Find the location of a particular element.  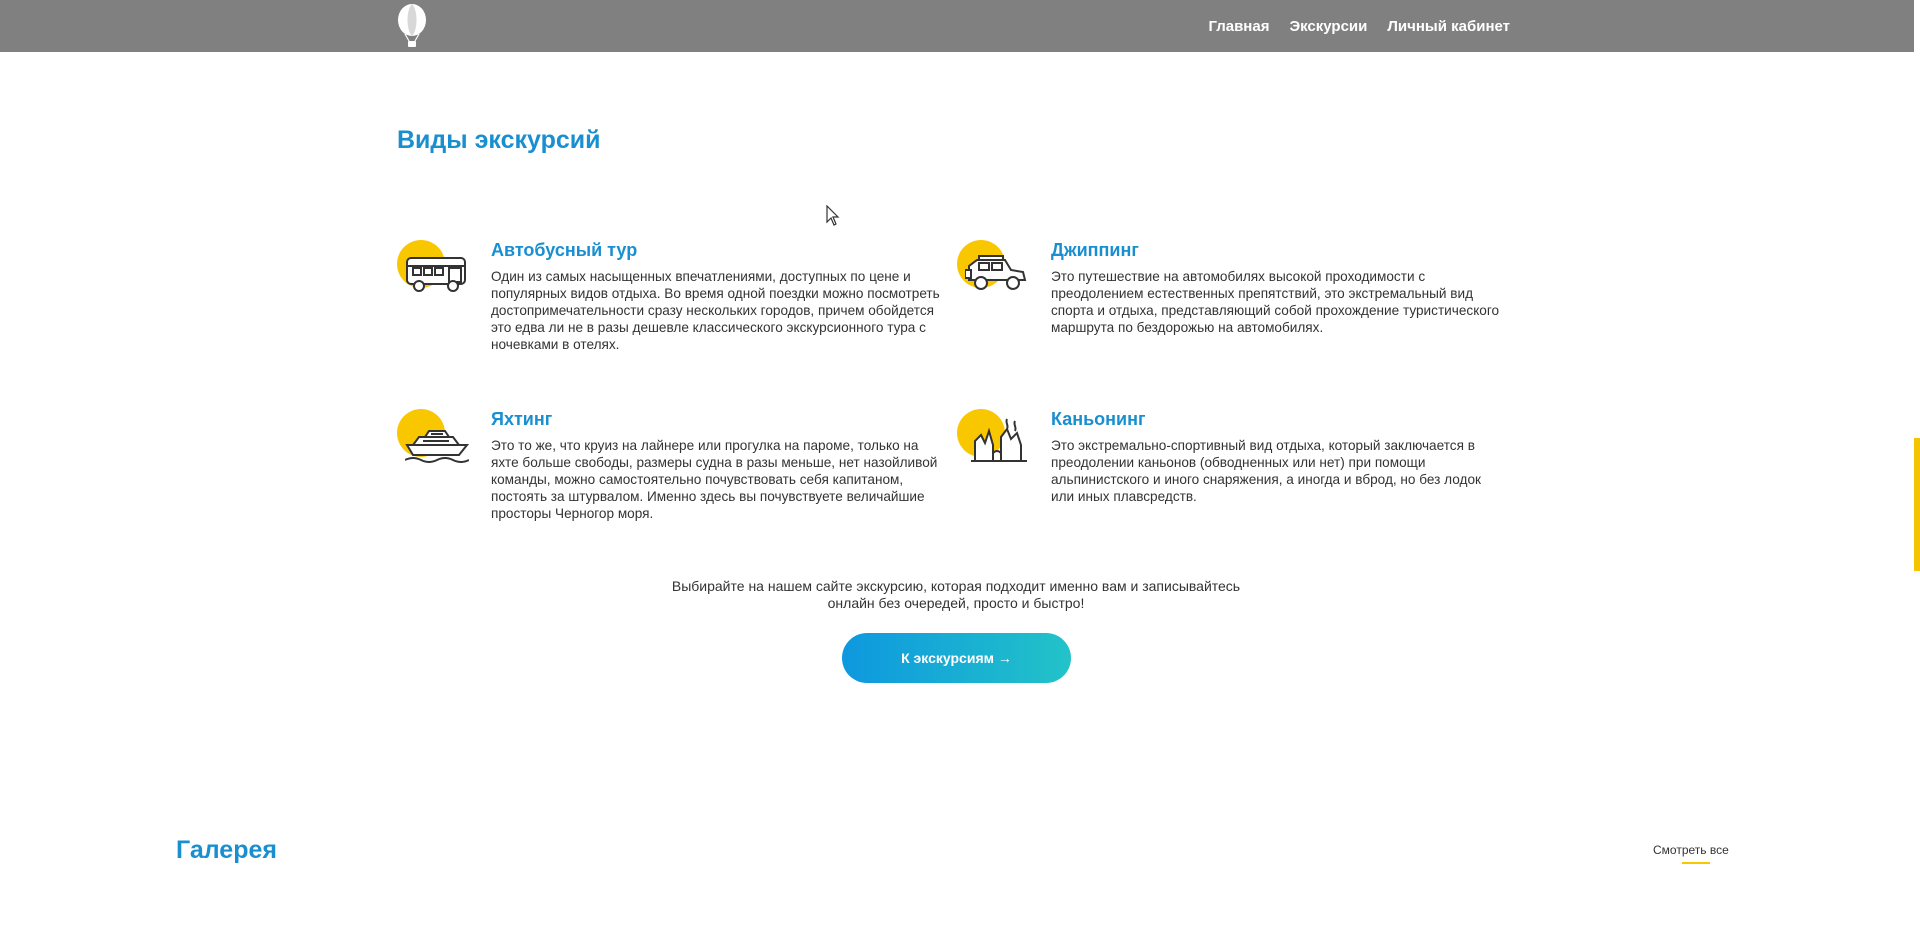

card-title: Каньонинг is located at coordinates (1098, 419).